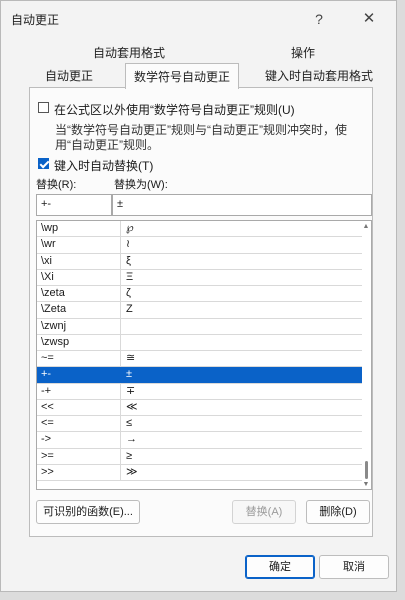 This screenshot has height=600, width=405. Describe the element at coordinates (198, 19) in the screenshot. I see `title-bar: 自动更正 ? ✕` at that location.